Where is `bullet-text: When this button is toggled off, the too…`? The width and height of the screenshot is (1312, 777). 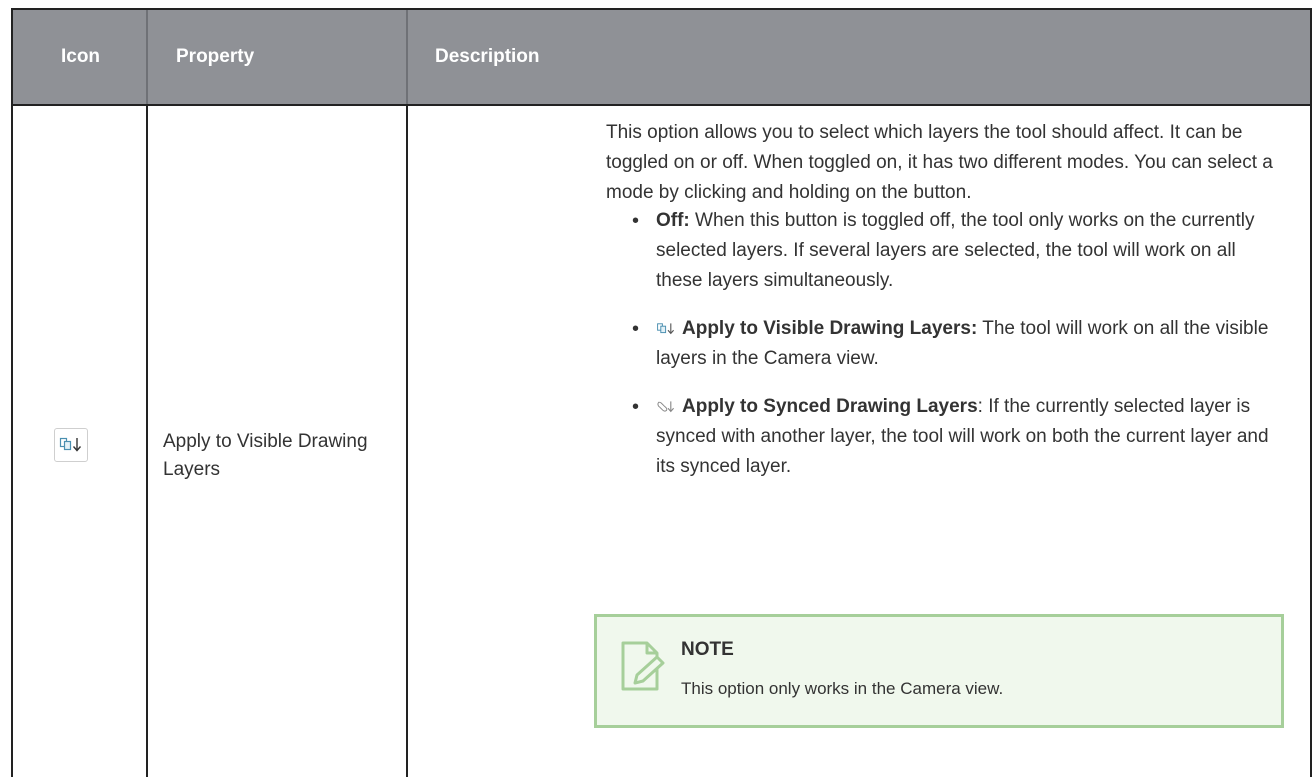
bullet-text: When this button is toggled off, the too… is located at coordinates (955, 250).